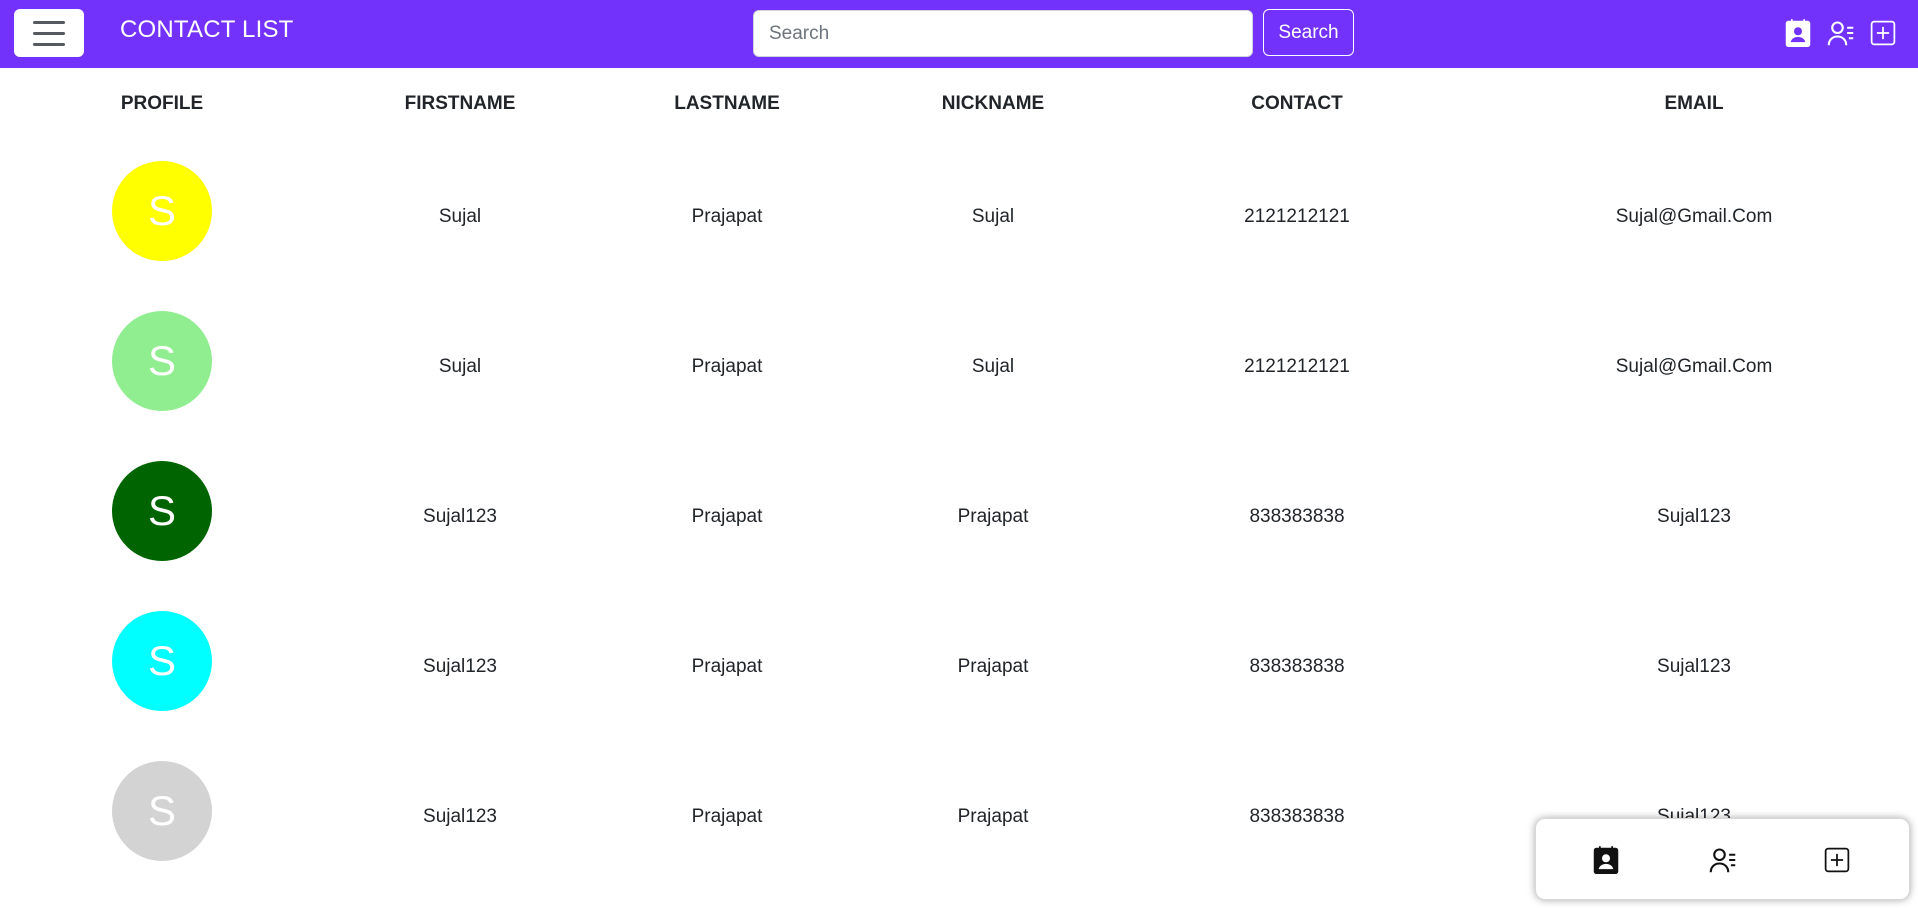 This screenshot has height=908, width=1918. Describe the element at coordinates (1297, 103) in the screenshot. I see `header-contact: CONTACT` at that location.